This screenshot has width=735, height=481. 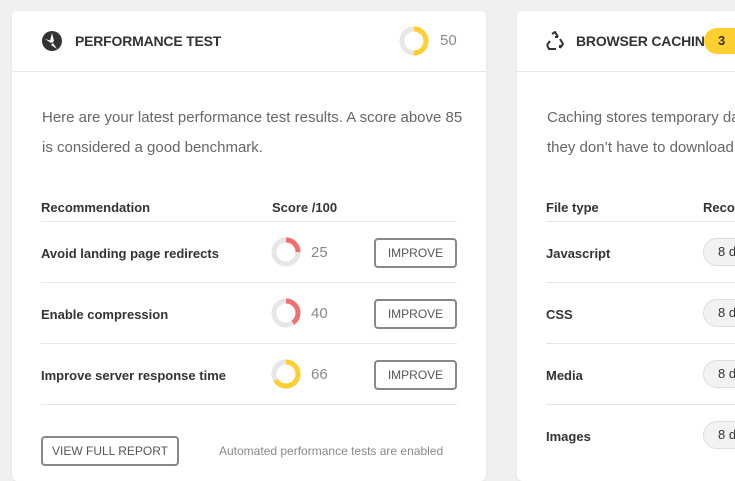 I want to click on table-row-label: Media, so click(x=564, y=375).